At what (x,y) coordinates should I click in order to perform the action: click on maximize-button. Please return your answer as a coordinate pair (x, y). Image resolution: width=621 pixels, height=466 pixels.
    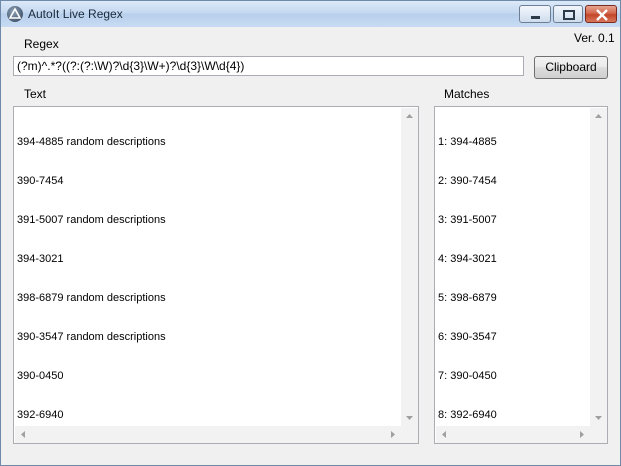
    Looking at the image, I should click on (568, 14).